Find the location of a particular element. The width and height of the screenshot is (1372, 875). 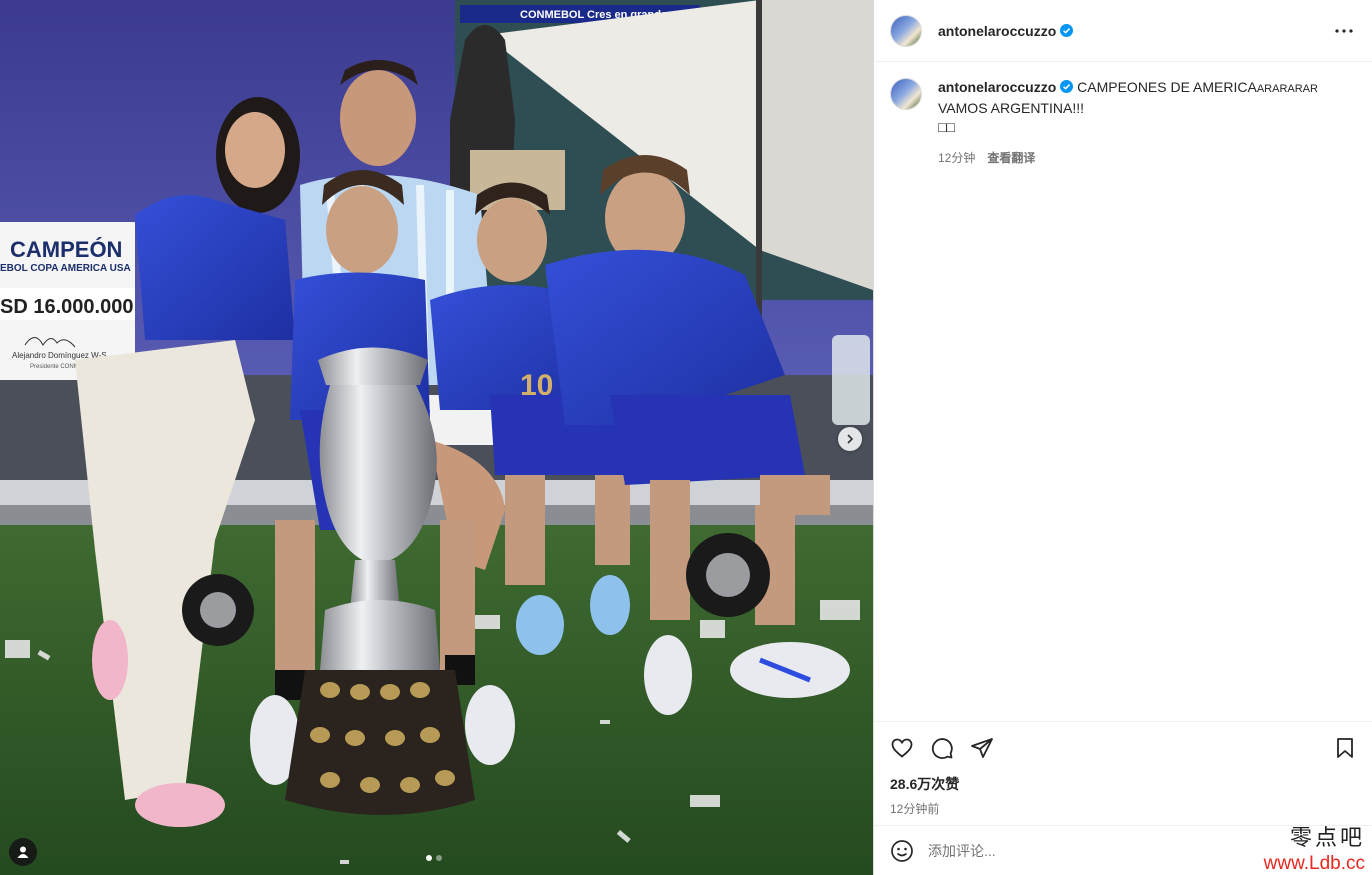

tagged-users-button is located at coordinates (23, 852).